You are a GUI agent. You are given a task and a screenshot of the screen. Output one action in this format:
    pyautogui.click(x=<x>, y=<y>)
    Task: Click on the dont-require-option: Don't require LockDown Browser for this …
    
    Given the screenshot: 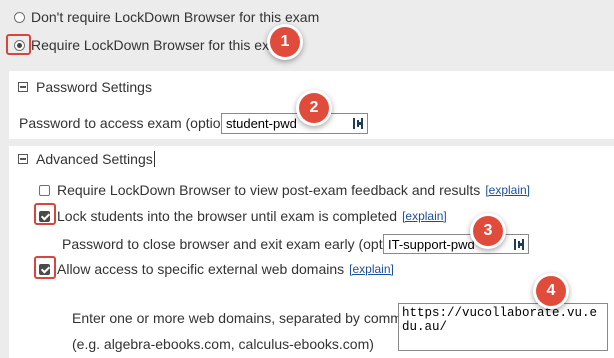 What is the action you would take?
    pyautogui.click(x=166, y=17)
    